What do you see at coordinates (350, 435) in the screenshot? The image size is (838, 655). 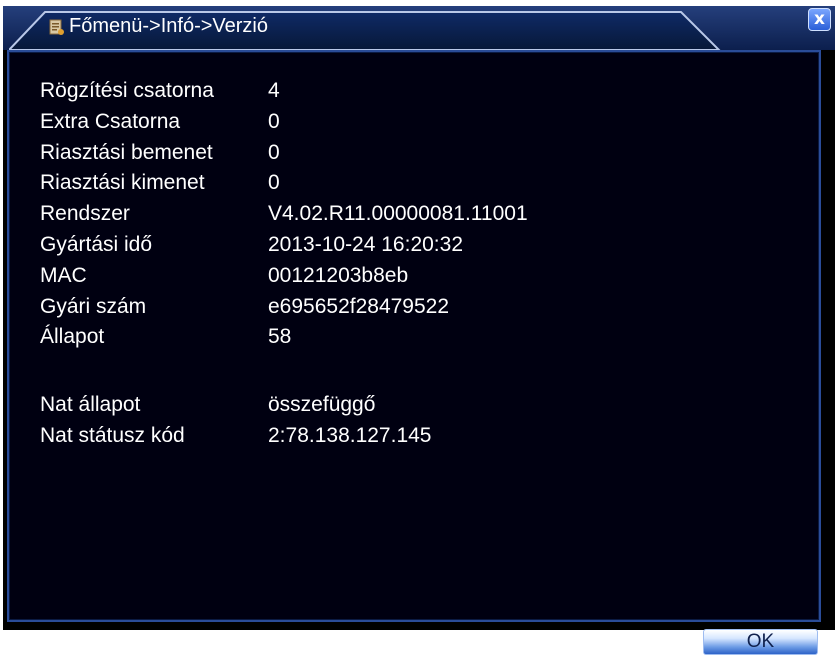 I see `info-value: 2:78.138.127.145` at bounding box center [350, 435].